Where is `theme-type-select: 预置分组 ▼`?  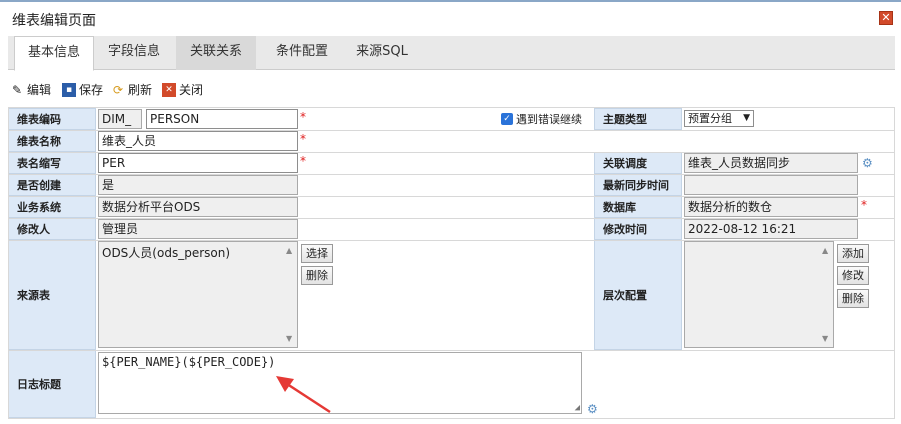
theme-type-select: 预置分组 ▼ is located at coordinates (719, 118).